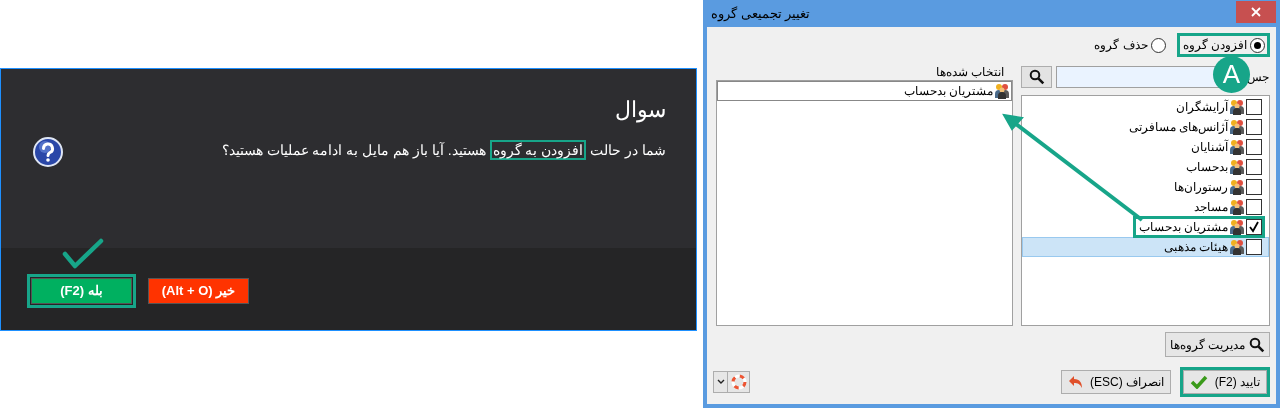 This screenshot has width=1280, height=408. What do you see at coordinates (1183, 227) in the screenshot?
I see `list-item: مشتریان بدحساب` at bounding box center [1183, 227].